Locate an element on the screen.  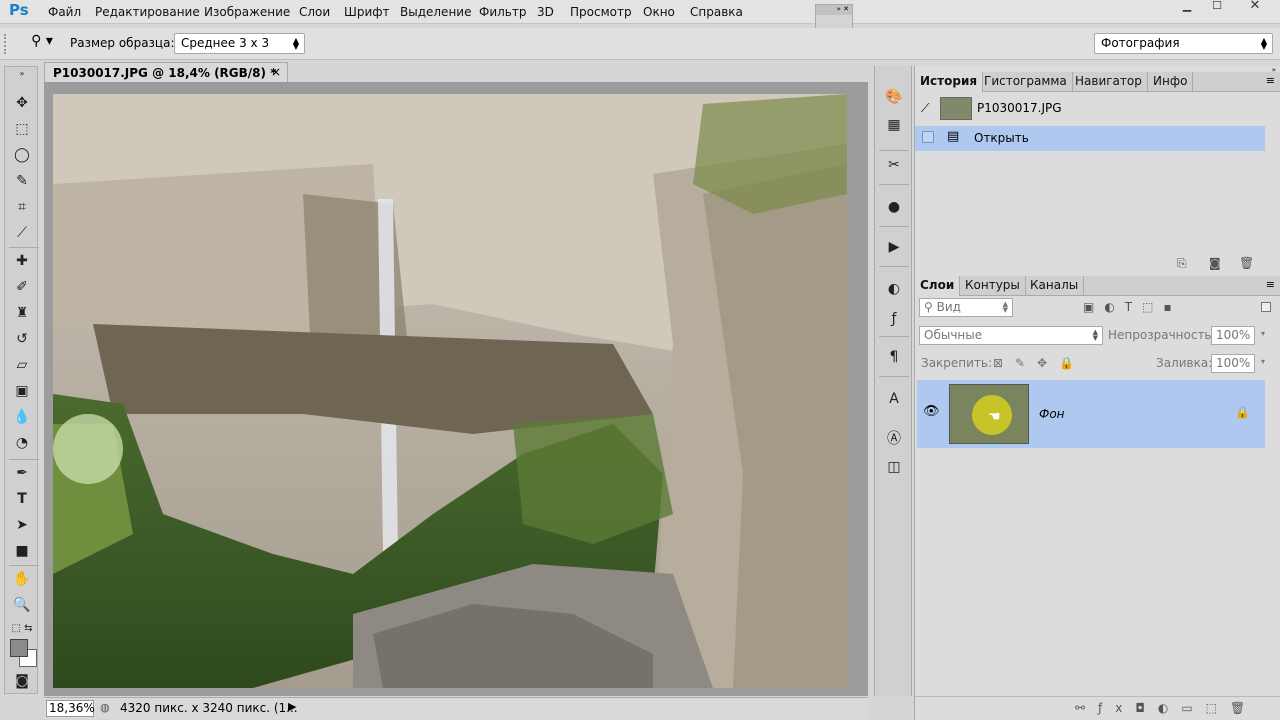
tab-layers: Слои is located at coordinates (938, 286).